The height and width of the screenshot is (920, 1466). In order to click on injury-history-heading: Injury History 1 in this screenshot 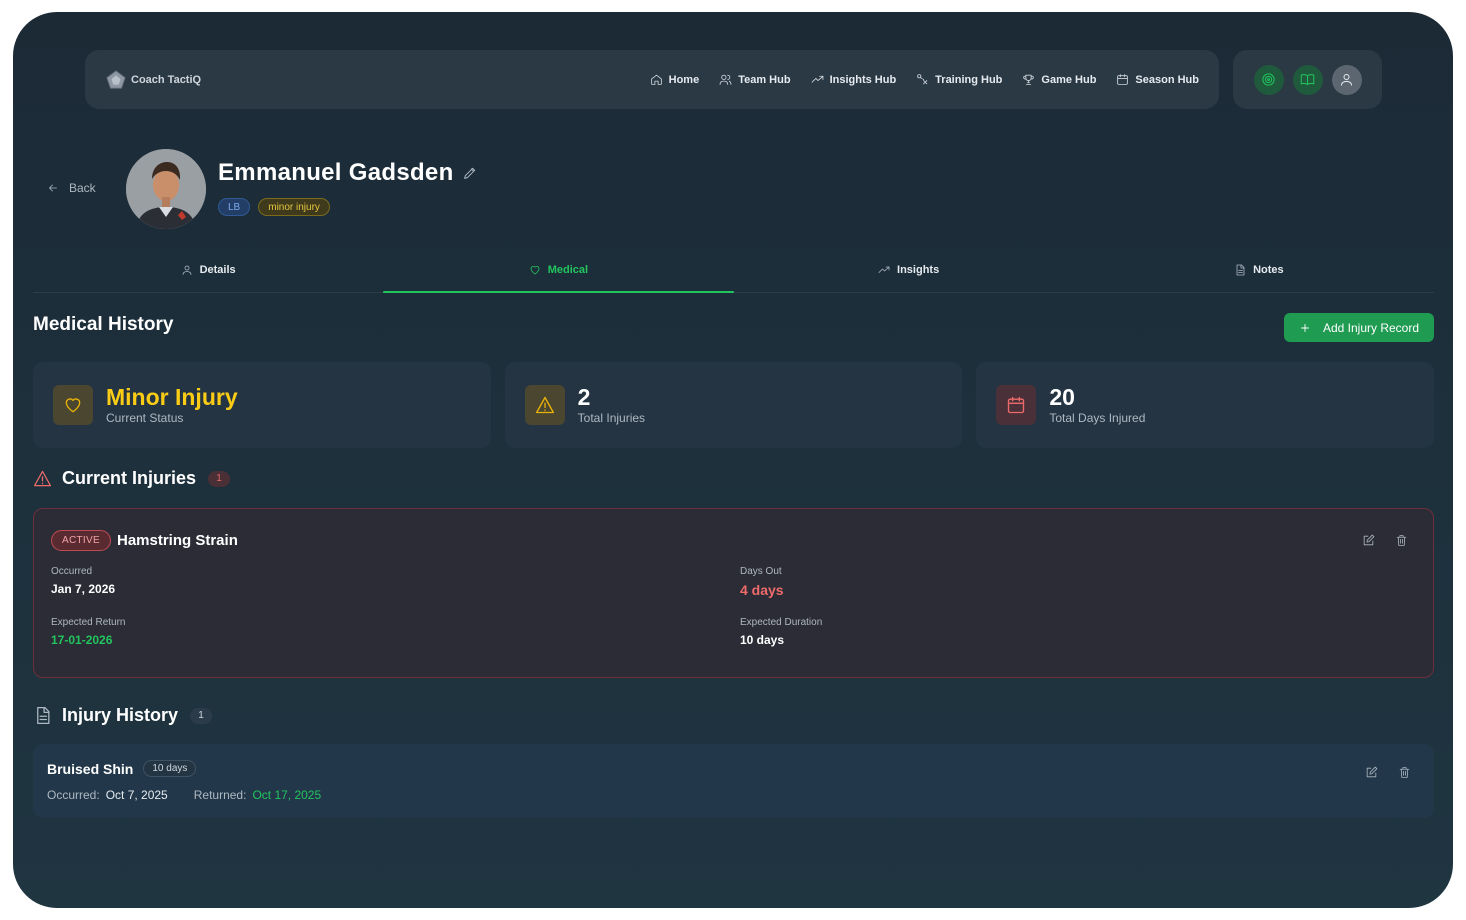, I will do `click(123, 715)`.